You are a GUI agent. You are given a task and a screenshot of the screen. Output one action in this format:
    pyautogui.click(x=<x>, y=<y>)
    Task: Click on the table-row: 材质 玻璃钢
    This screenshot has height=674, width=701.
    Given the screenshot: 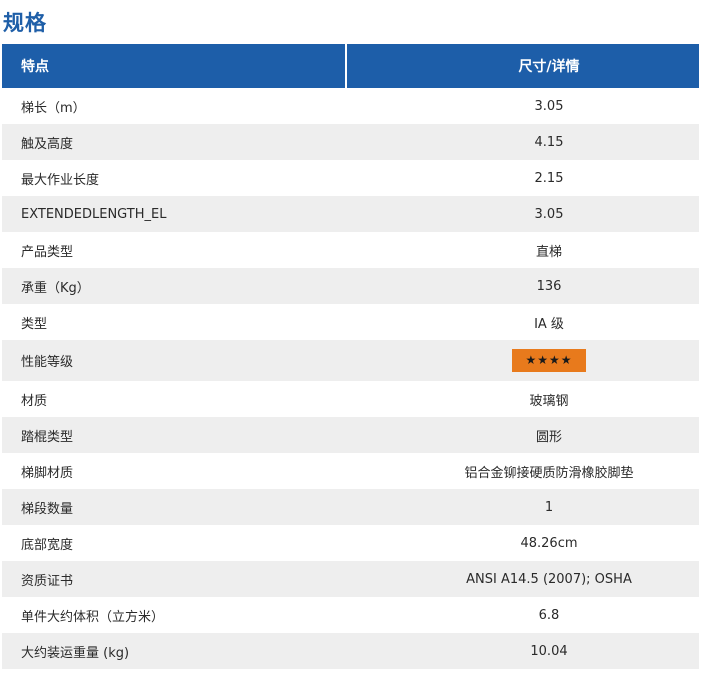 What is the action you would take?
    pyautogui.click(x=350, y=399)
    